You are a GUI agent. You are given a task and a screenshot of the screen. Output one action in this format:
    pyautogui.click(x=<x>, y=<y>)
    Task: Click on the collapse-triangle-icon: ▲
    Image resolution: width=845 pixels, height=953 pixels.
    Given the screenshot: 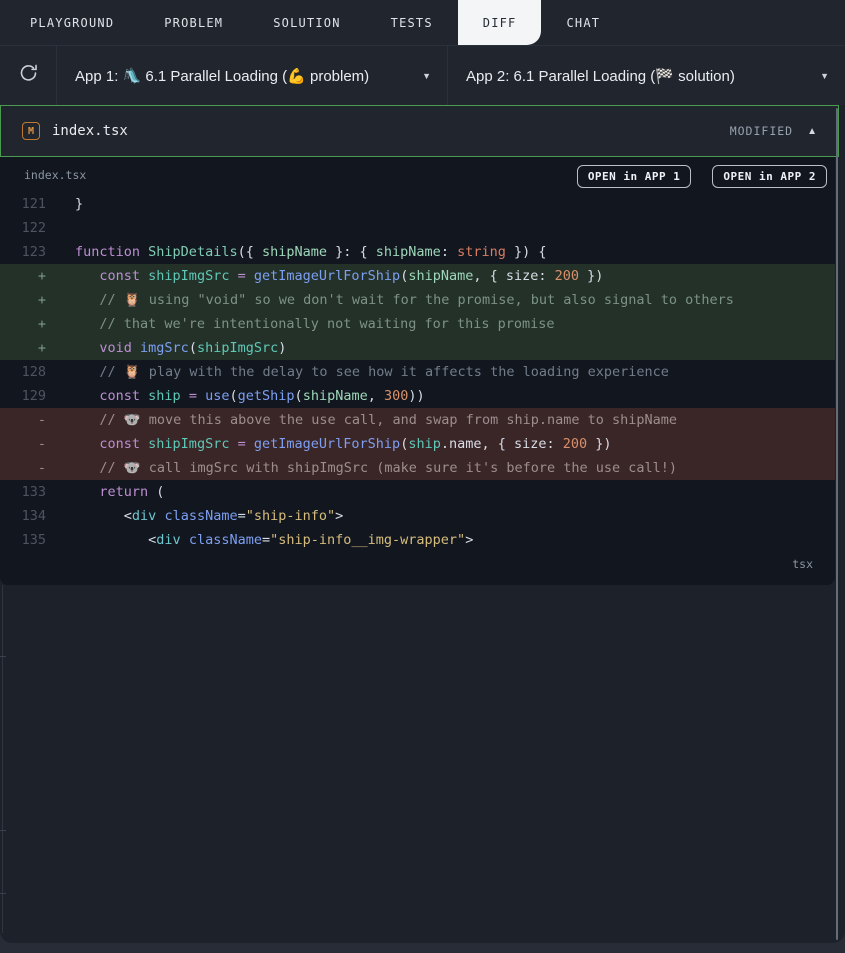 What is the action you would take?
    pyautogui.click(x=812, y=131)
    